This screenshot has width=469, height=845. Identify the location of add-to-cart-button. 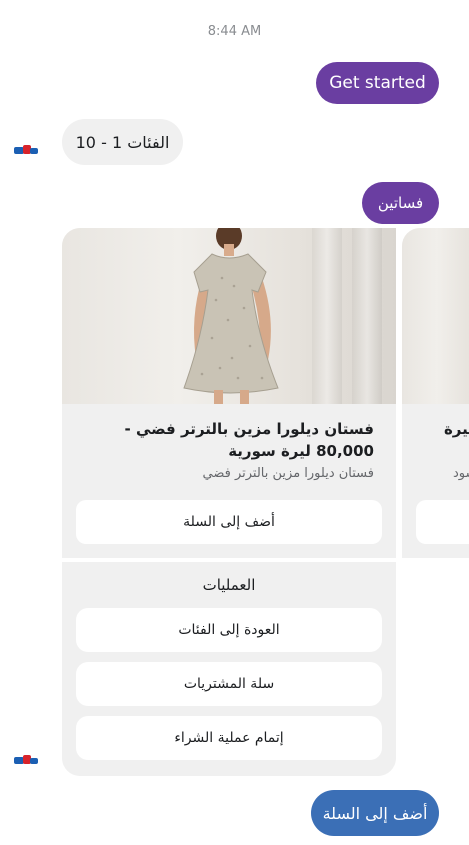
(442, 522).